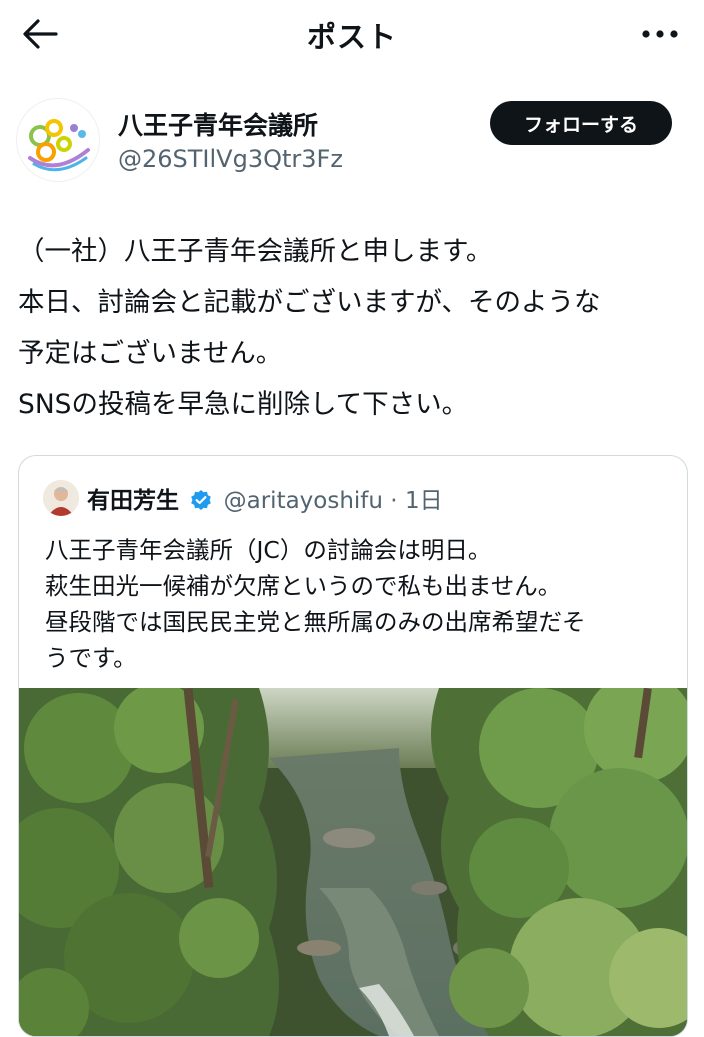  What do you see at coordinates (303, 586) in the screenshot?
I see `quoted-line: 萩生田光一候補が欠席というので私も出ません。` at bounding box center [303, 586].